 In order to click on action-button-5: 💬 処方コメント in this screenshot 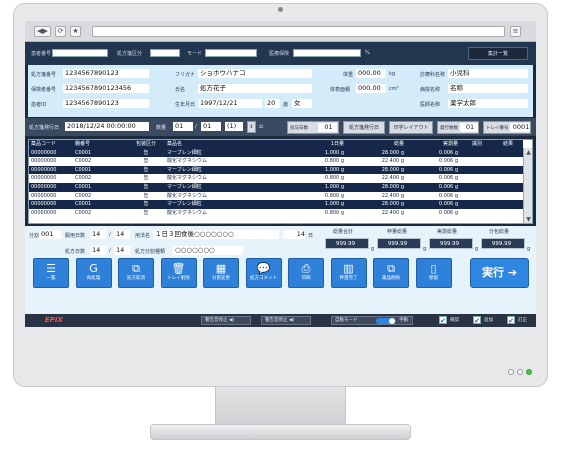, I will do `click(263, 273)`.